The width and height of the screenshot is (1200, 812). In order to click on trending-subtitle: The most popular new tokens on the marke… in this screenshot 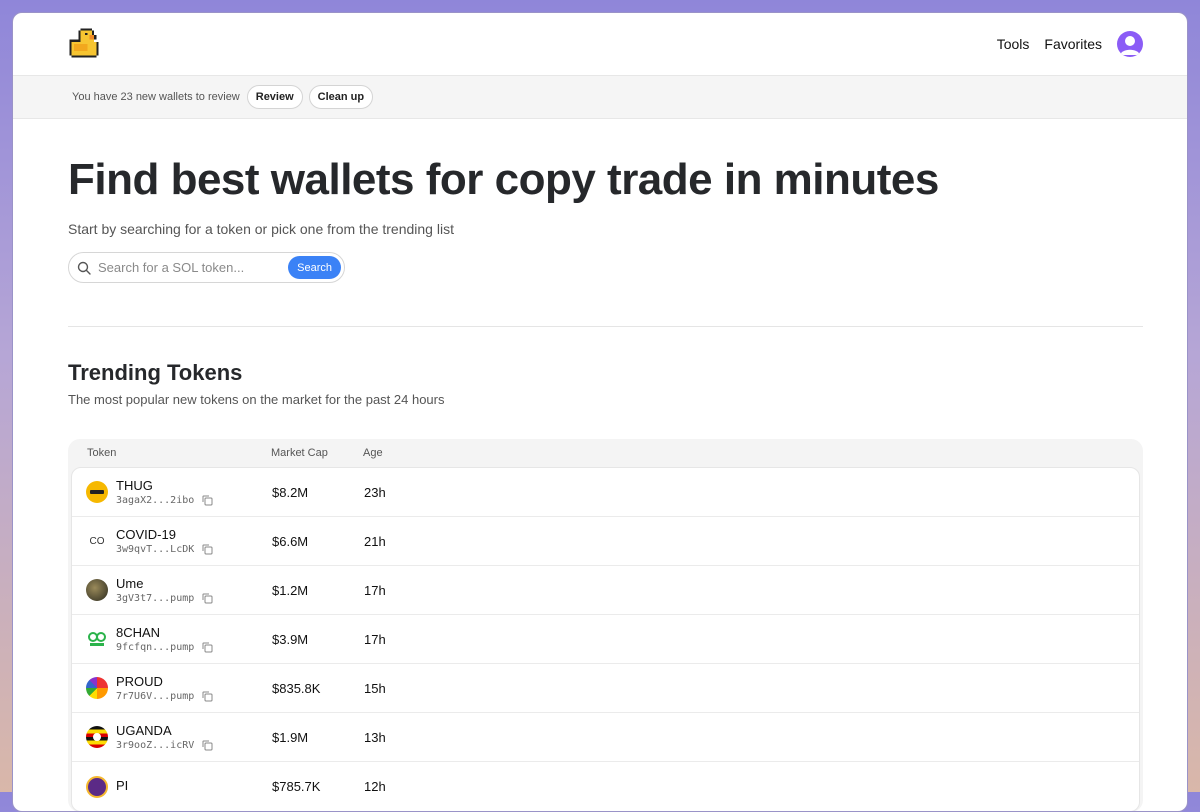, I will do `click(256, 399)`.